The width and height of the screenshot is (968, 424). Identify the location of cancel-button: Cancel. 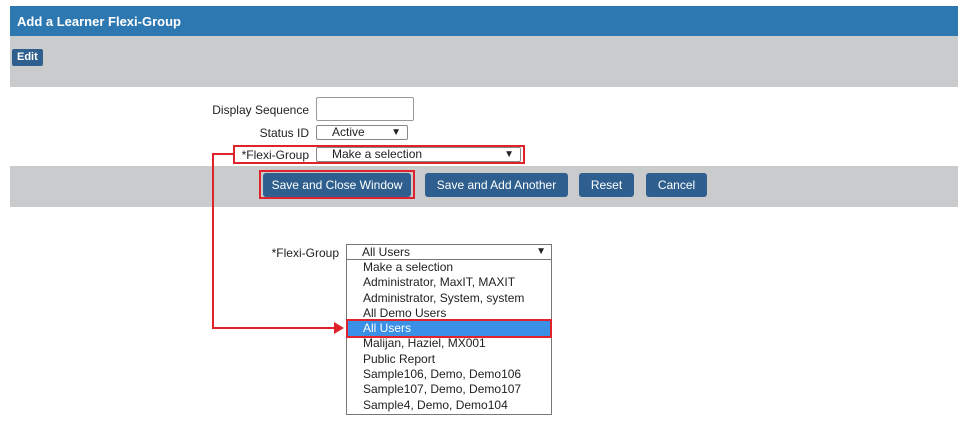
(676, 185).